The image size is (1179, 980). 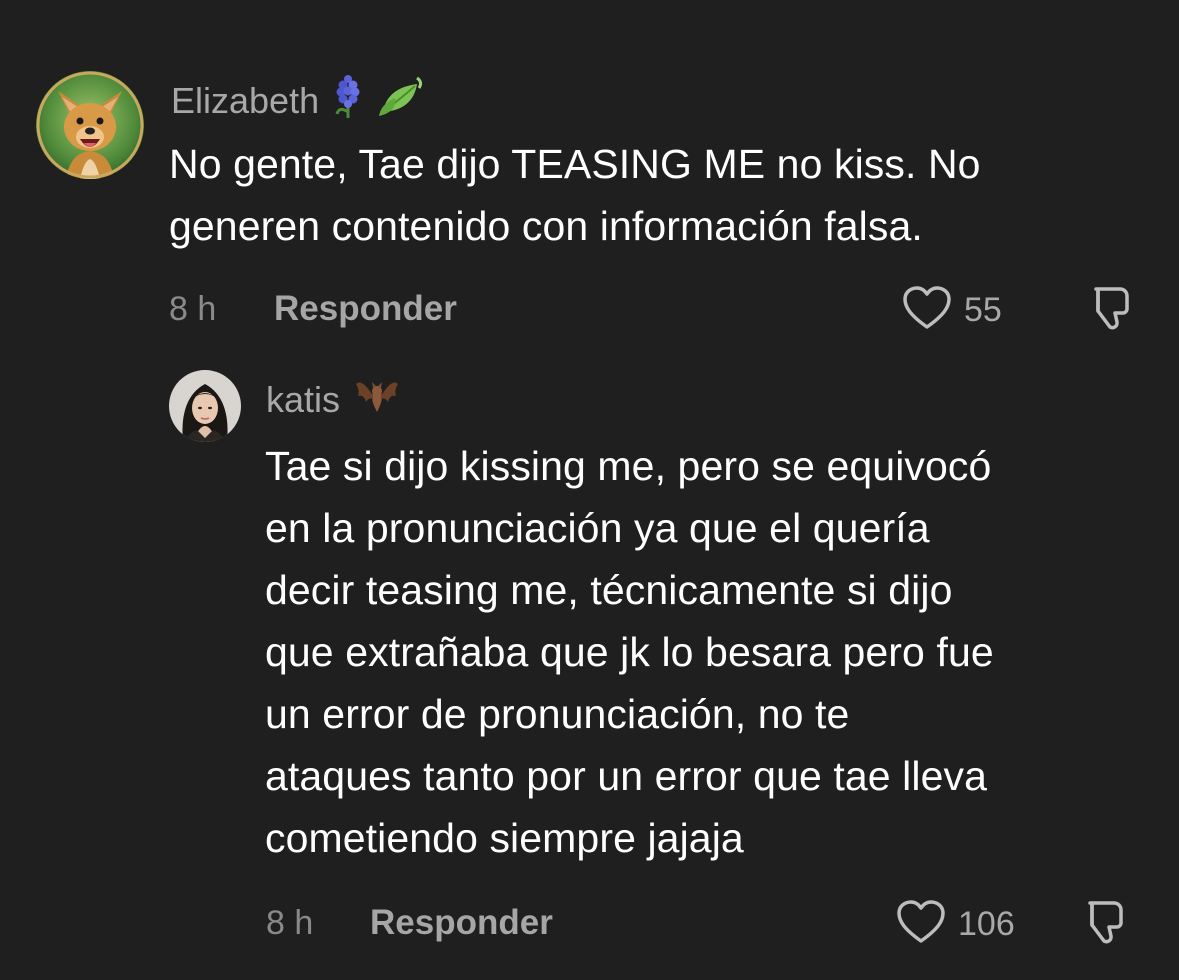 I want to click on like-button: 55, so click(x=952, y=310).